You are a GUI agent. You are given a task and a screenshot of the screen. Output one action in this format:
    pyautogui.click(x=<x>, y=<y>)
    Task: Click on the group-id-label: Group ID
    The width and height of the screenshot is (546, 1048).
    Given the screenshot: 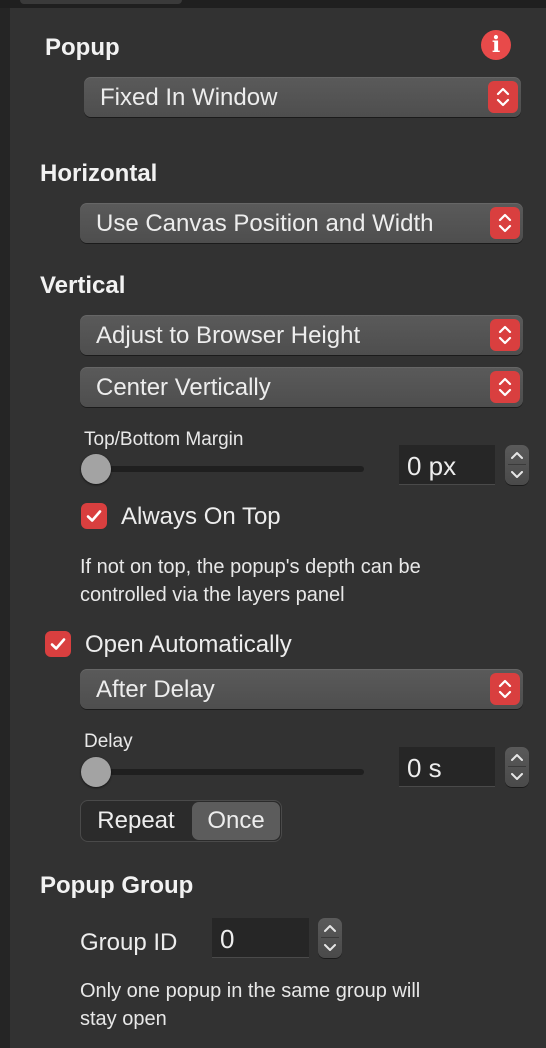 What is the action you would take?
    pyautogui.click(x=129, y=942)
    